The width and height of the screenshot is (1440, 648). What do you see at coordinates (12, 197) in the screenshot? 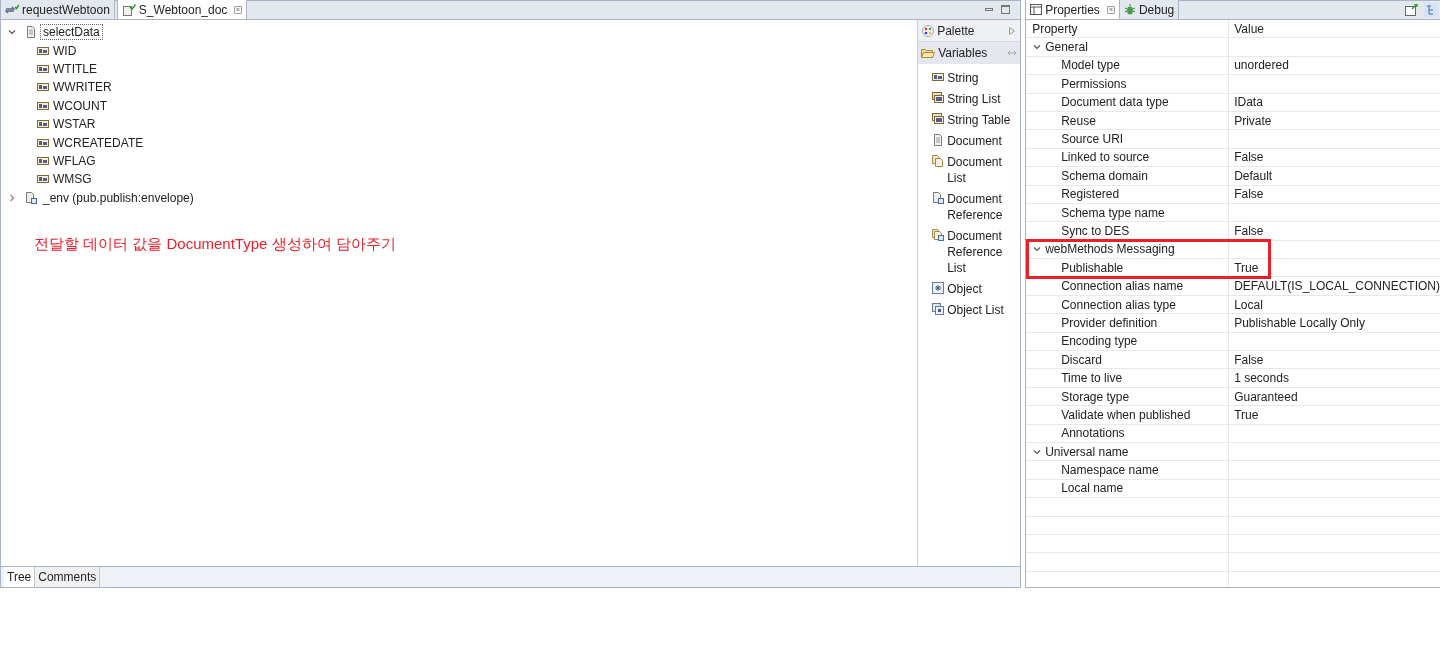
I see `chevron-right-icon` at bounding box center [12, 197].